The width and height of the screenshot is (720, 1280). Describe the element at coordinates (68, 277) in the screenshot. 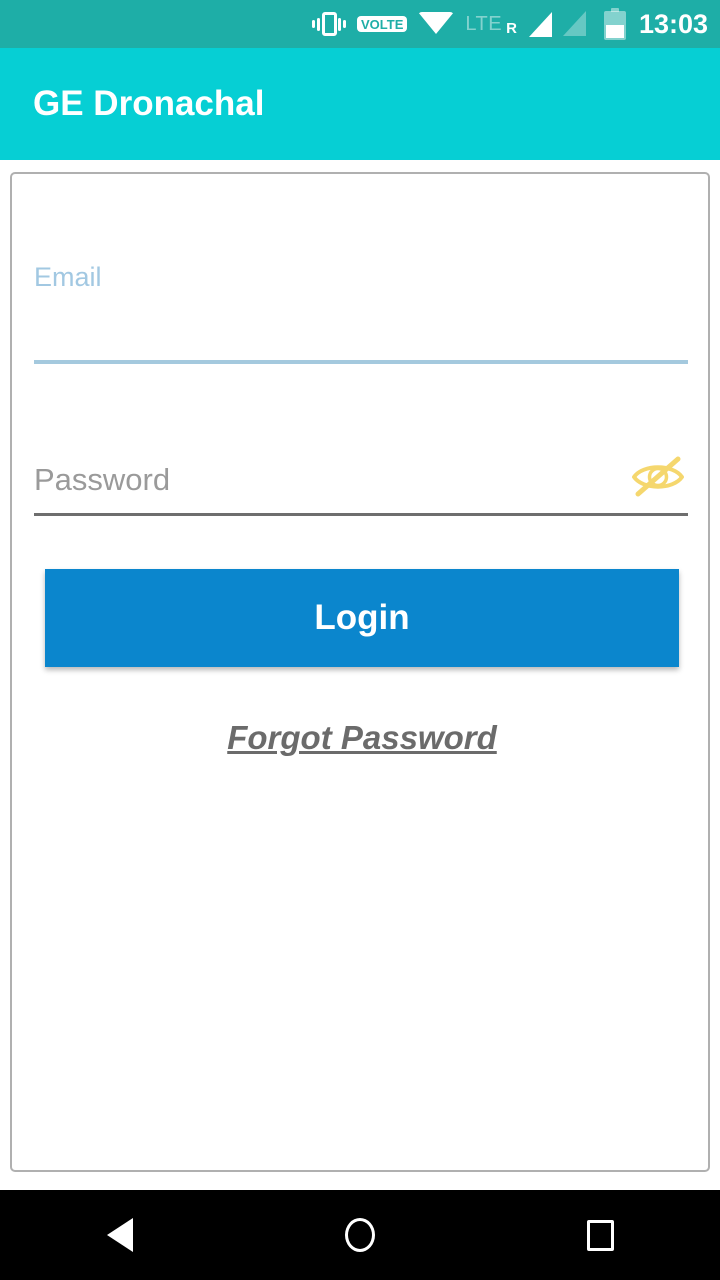

I see `email-label: Email` at that location.